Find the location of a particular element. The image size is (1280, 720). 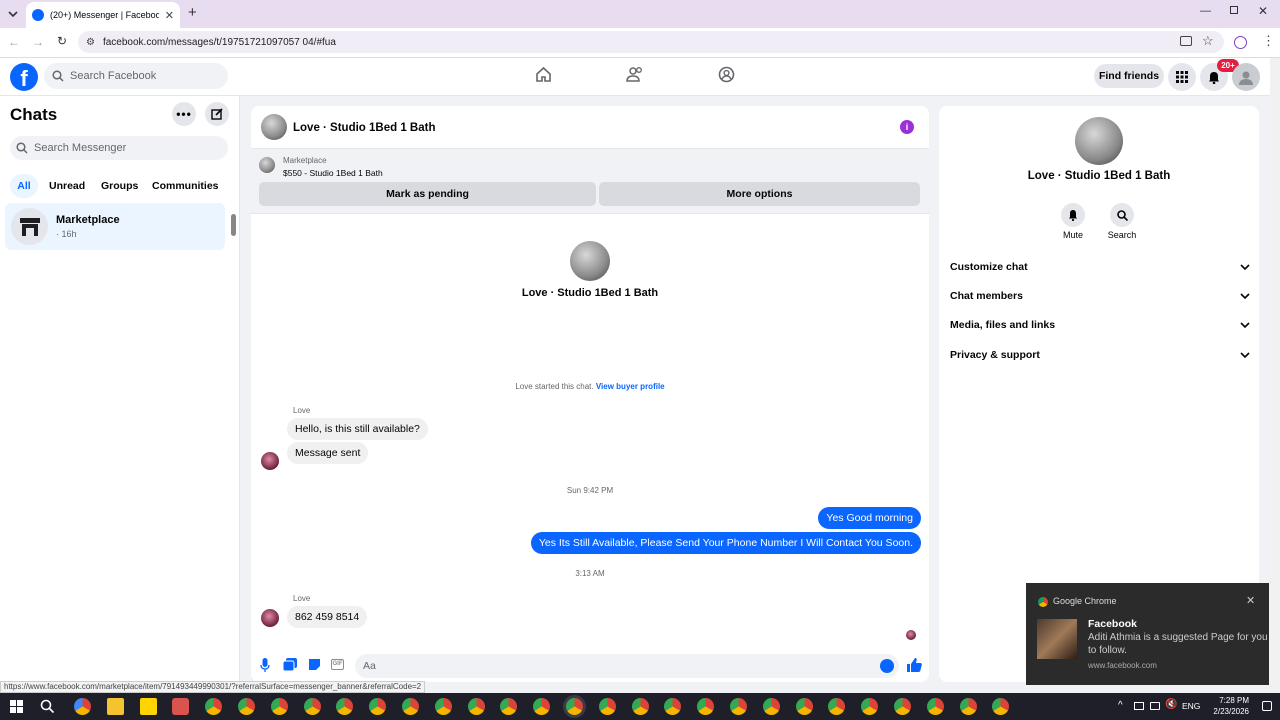

chrome-menu-icon: ⋮ is located at coordinates (1268, 41).